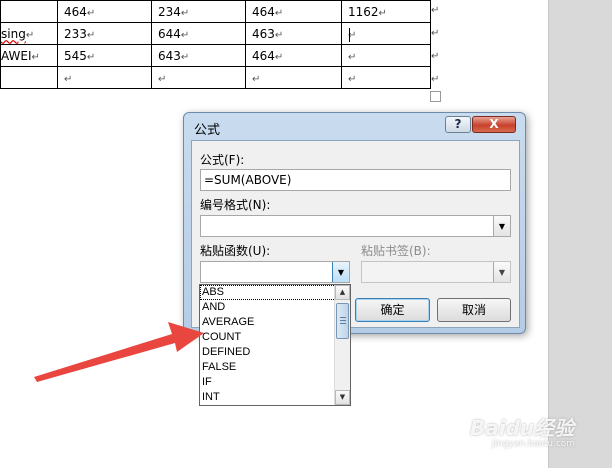 This screenshot has width=612, height=468. Describe the element at coordinates (268, 397) in the screenshot. I see `list-item: INT` at that location.